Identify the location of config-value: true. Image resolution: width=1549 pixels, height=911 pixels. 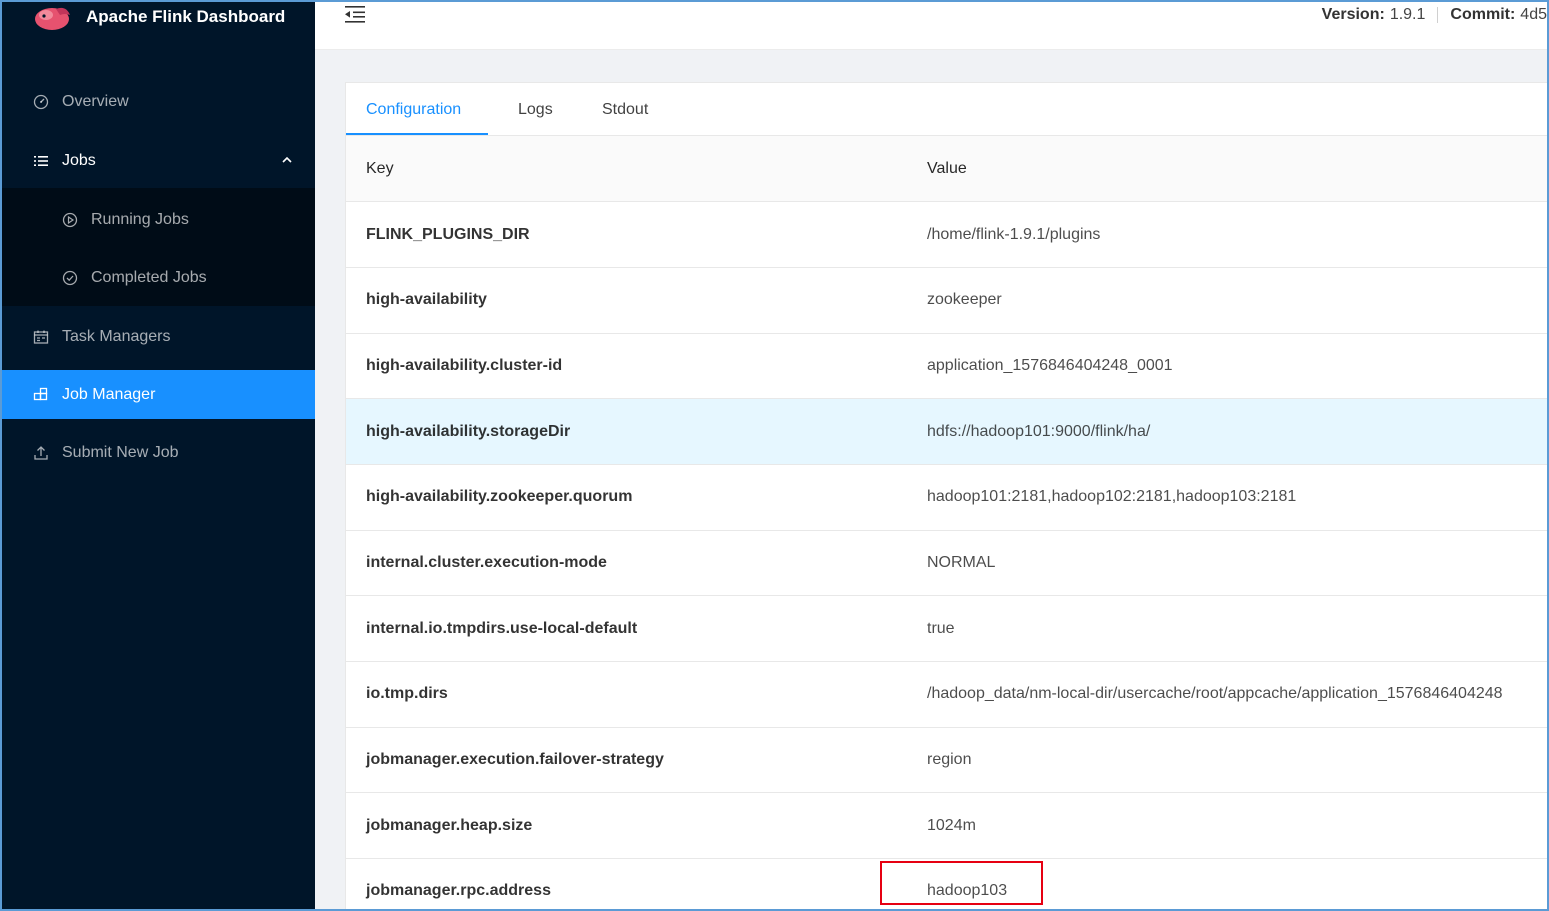
(1227, 628).